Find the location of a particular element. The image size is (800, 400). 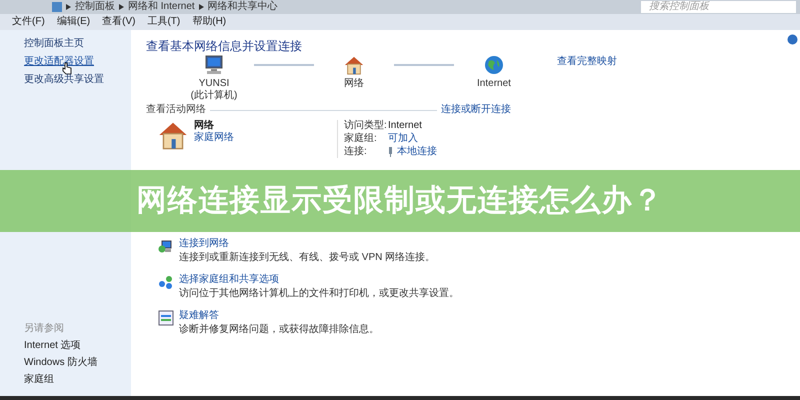

menu-item: 编辑(E) is located at coordinates (73, 22).